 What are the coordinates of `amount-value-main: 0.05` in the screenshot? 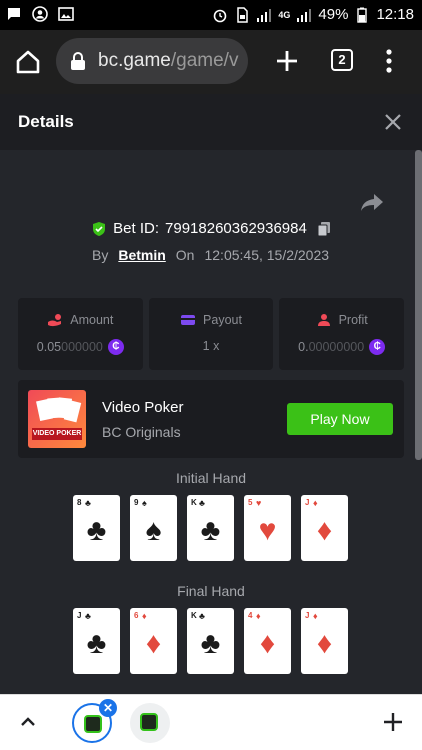 It's located at (49, 347).